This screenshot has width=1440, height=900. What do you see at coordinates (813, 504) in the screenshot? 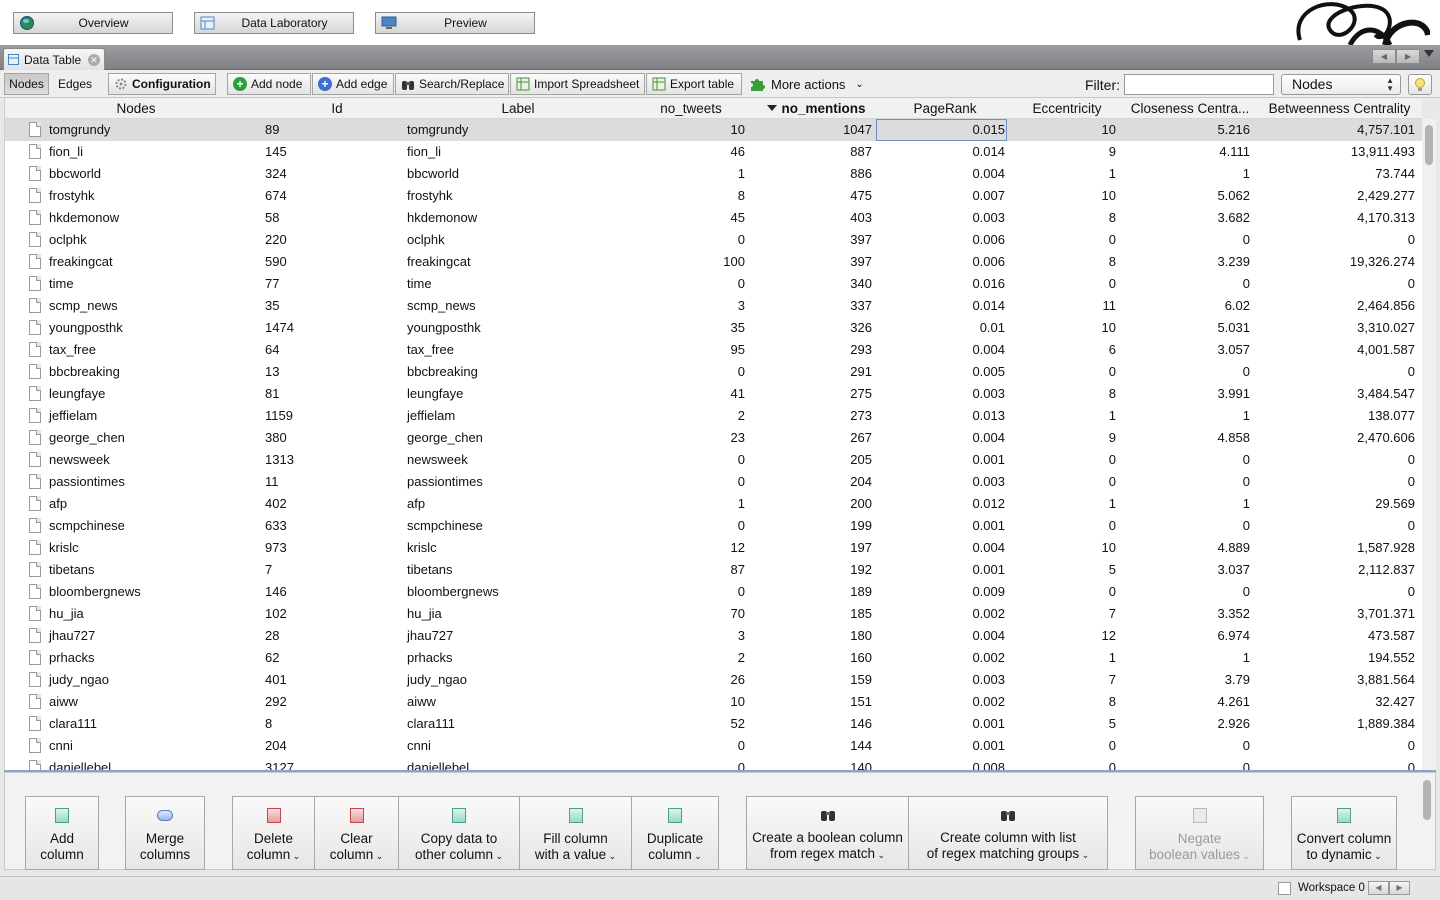
I see `cell-no-mentions: 200` at bounding box center [813, 504].